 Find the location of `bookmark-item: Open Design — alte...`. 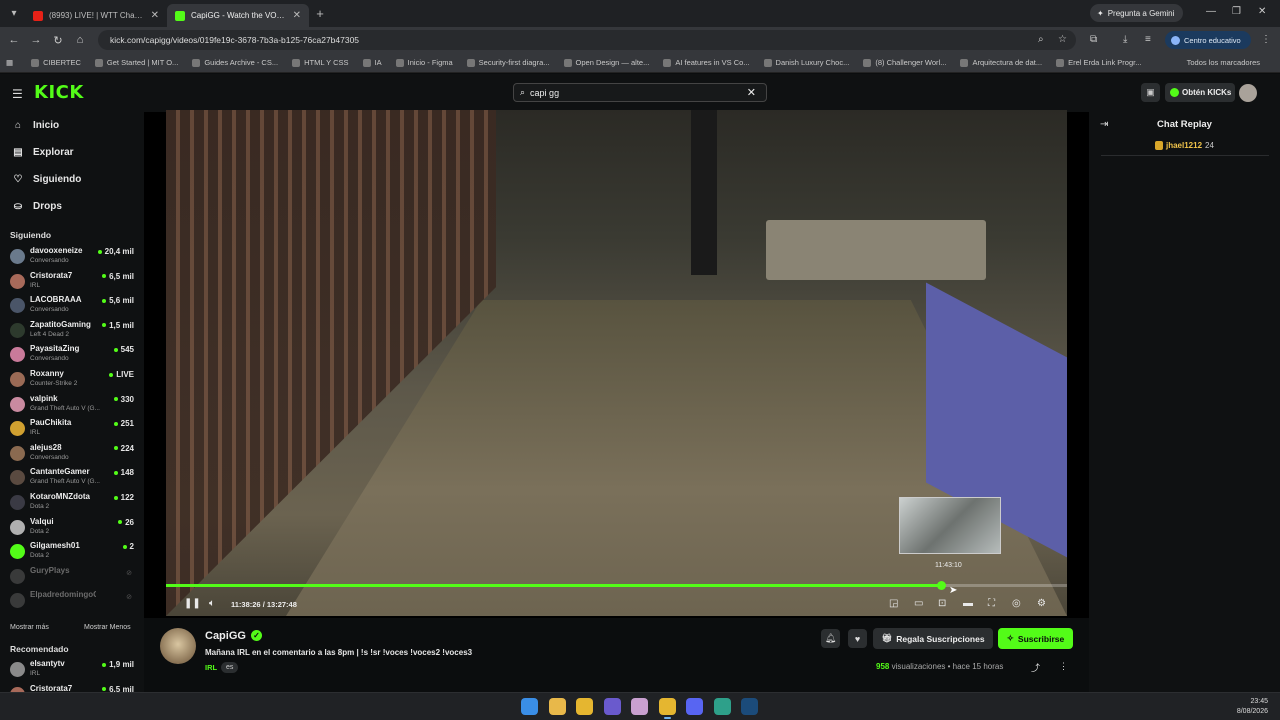

bookmark-item: Open Design — alte... is located at coordinates (606, 62).